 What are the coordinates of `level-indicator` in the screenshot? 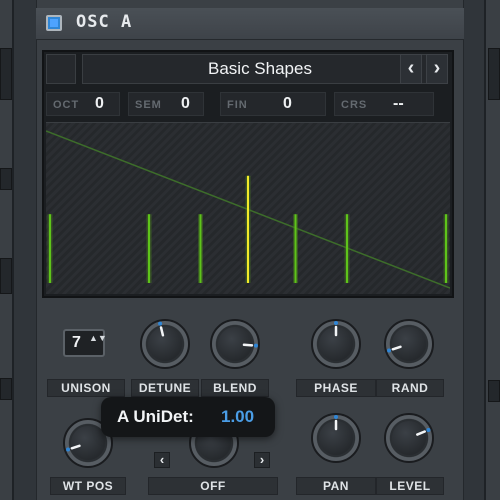 It's located at (423, 431).